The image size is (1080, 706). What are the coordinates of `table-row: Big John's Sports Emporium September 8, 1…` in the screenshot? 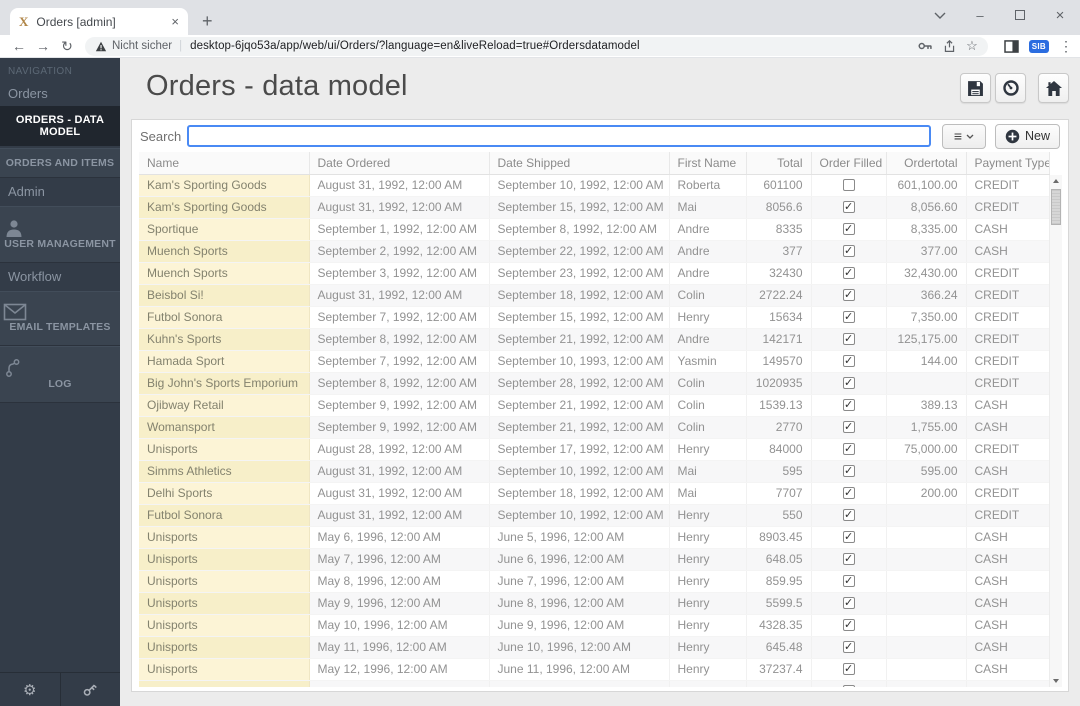 It's located at (594, 383).